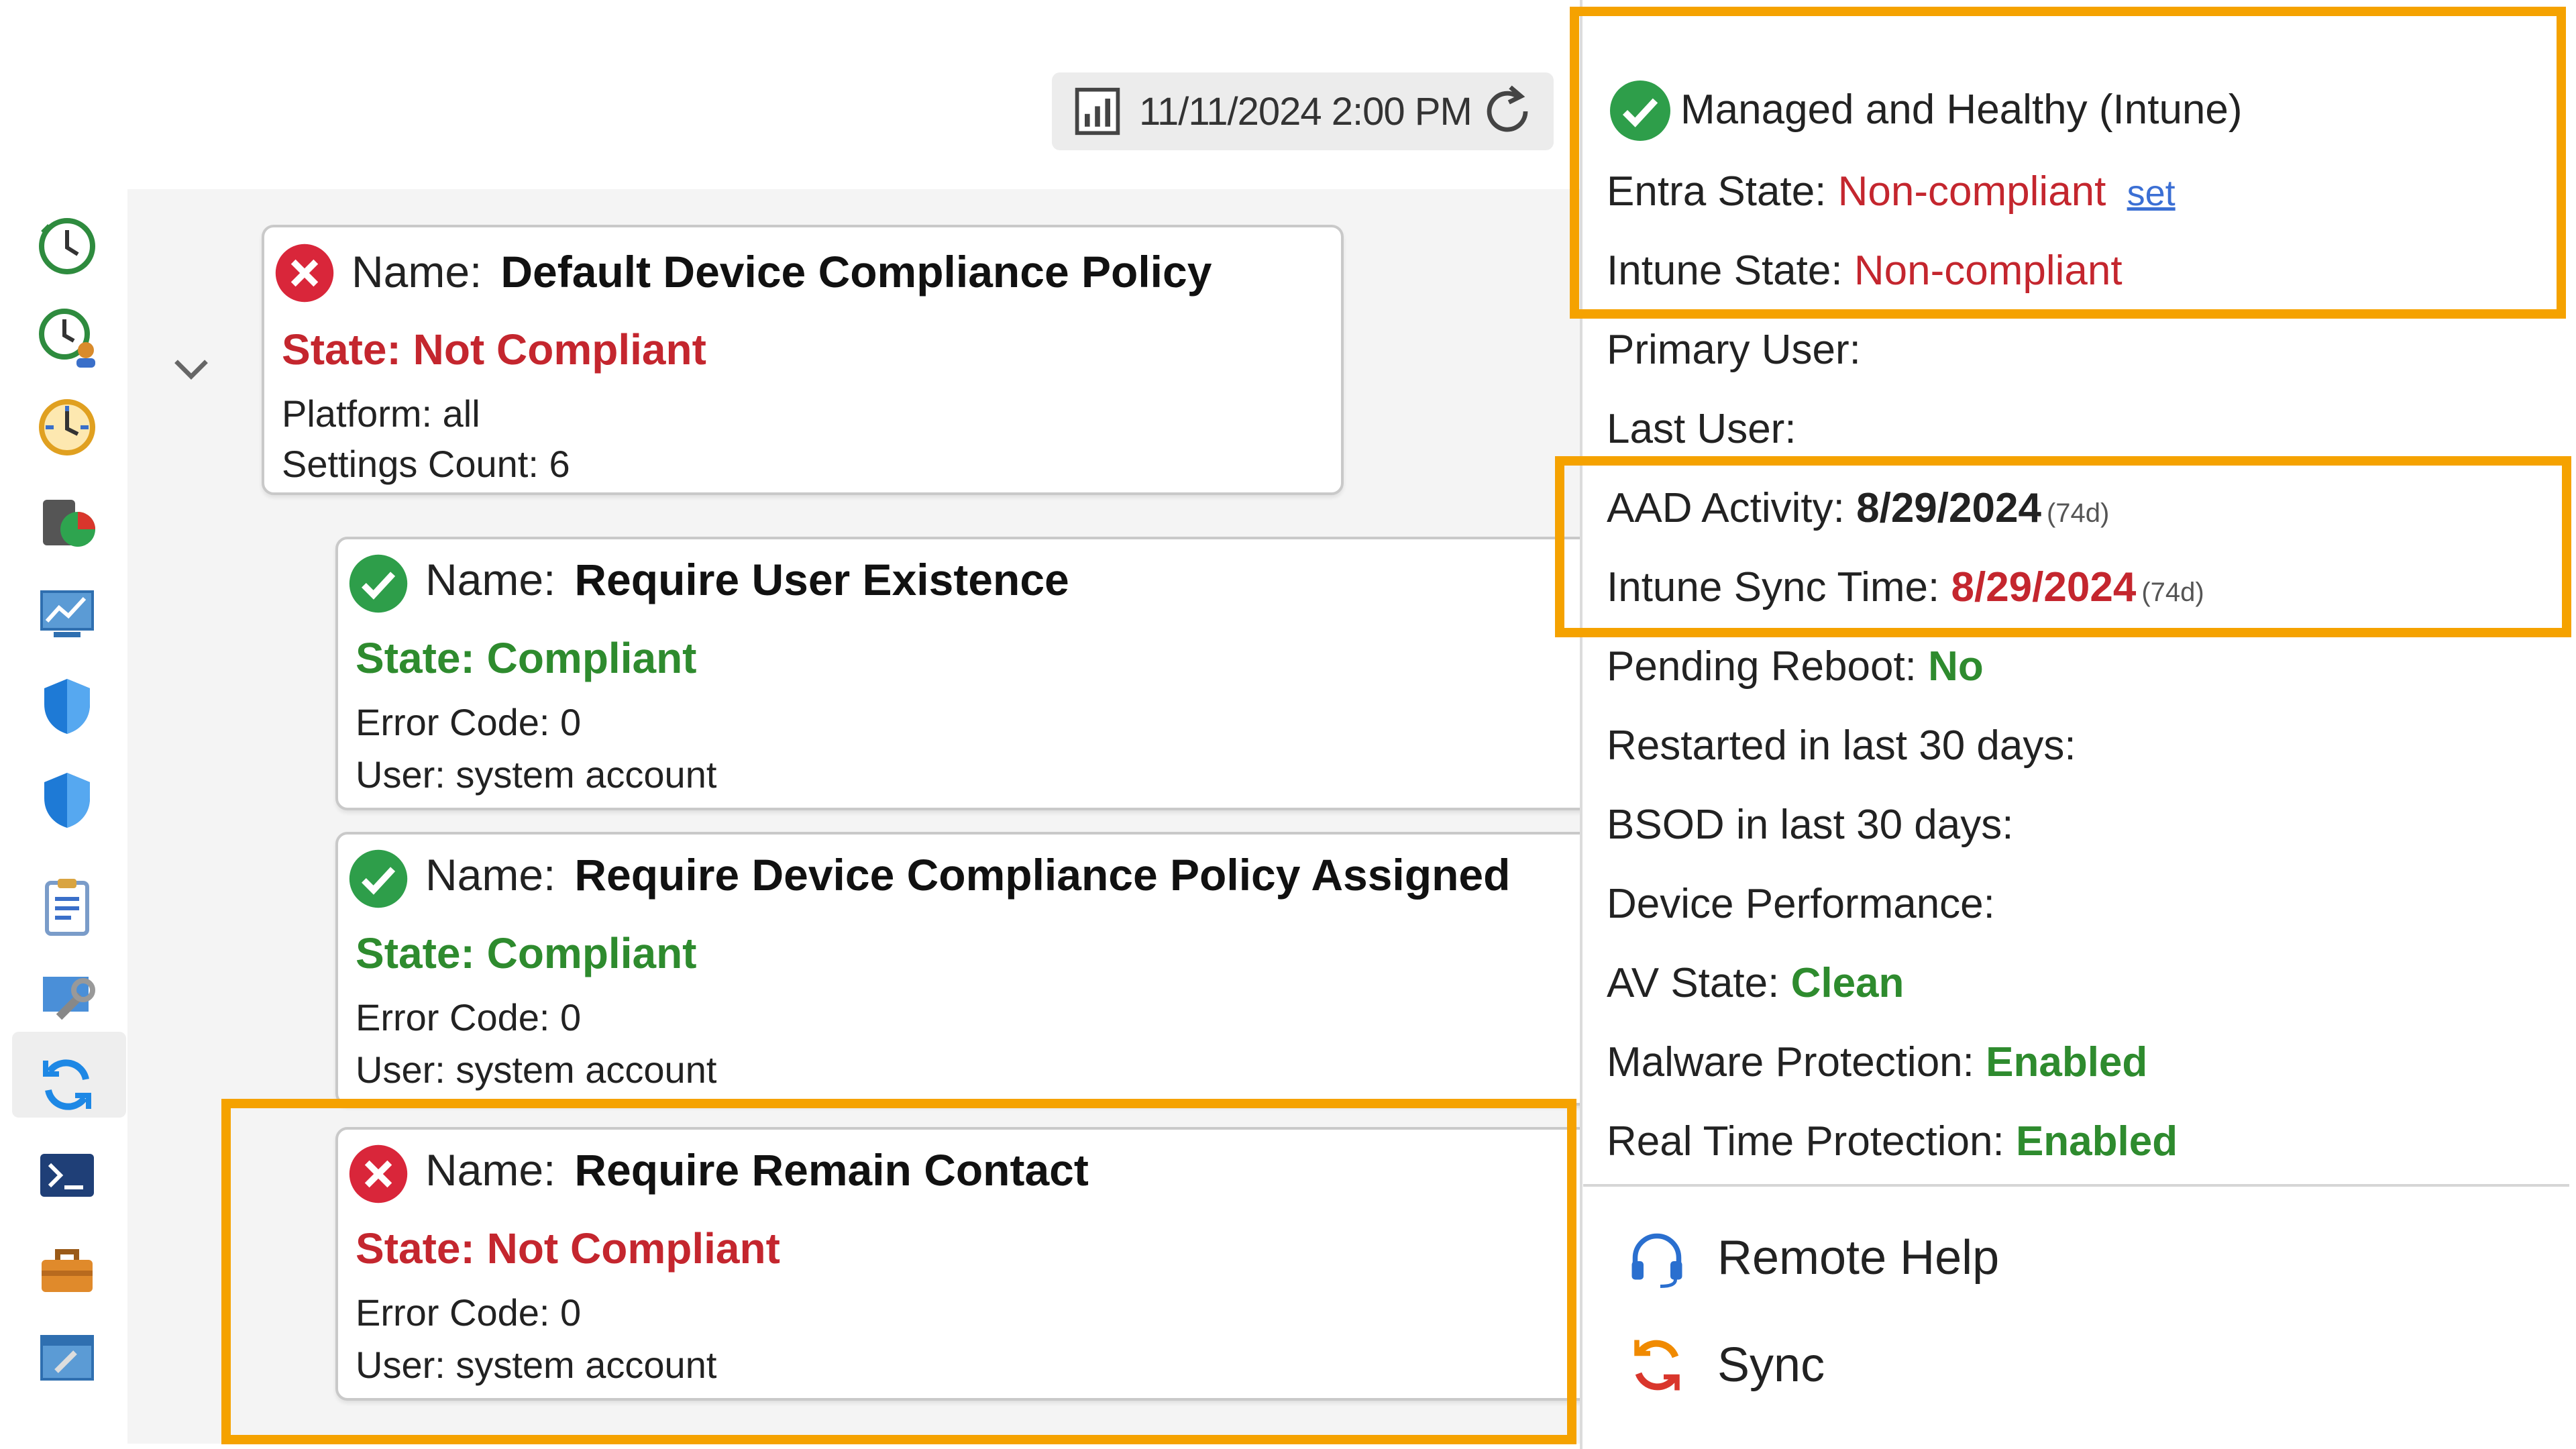 The image size is (2576, 1449). Describe the element at coordinates (67, 1268) in the screenshot. I see `toolbox-icon` at that location.